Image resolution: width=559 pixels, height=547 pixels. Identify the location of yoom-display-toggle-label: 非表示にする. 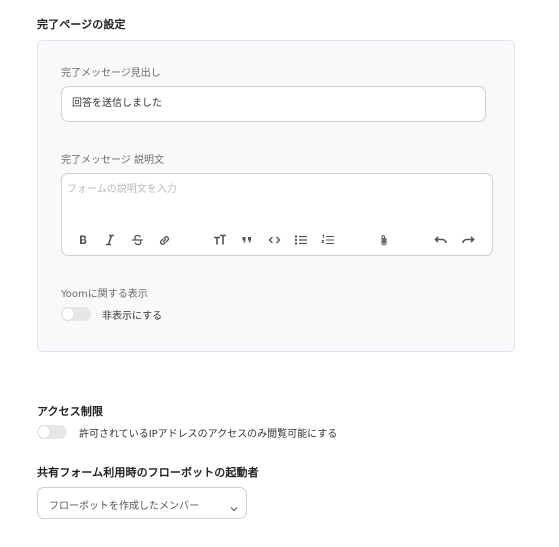
(132, 316).